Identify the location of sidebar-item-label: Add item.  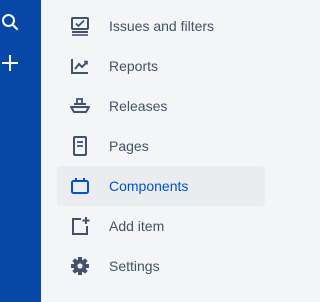
(137, 226).